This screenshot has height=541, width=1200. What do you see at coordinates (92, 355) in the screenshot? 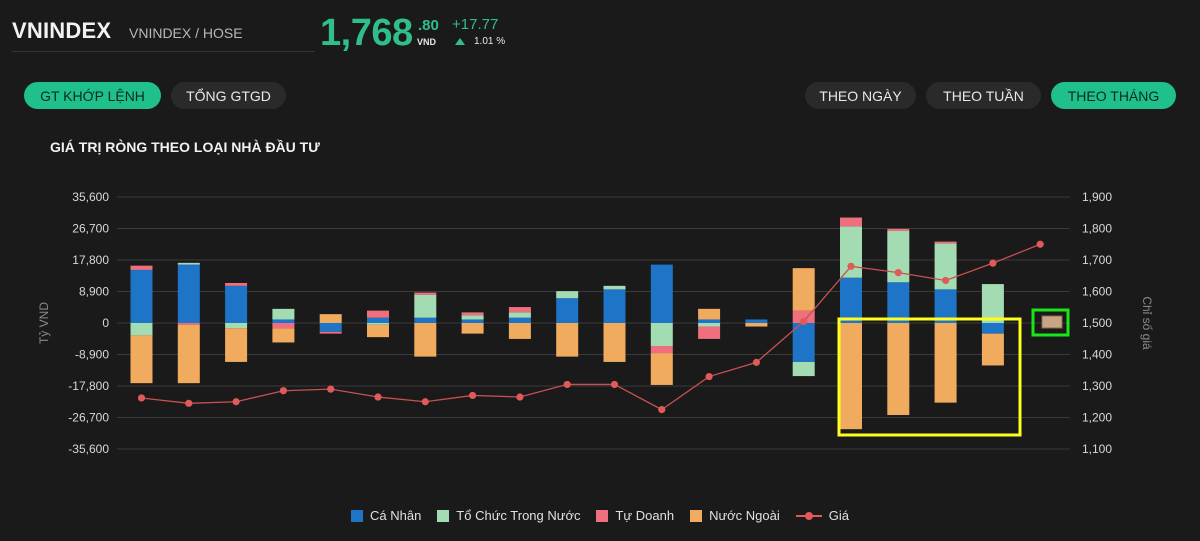
I see `y-tick-label: -8,900` at bounding box center [92, 355].